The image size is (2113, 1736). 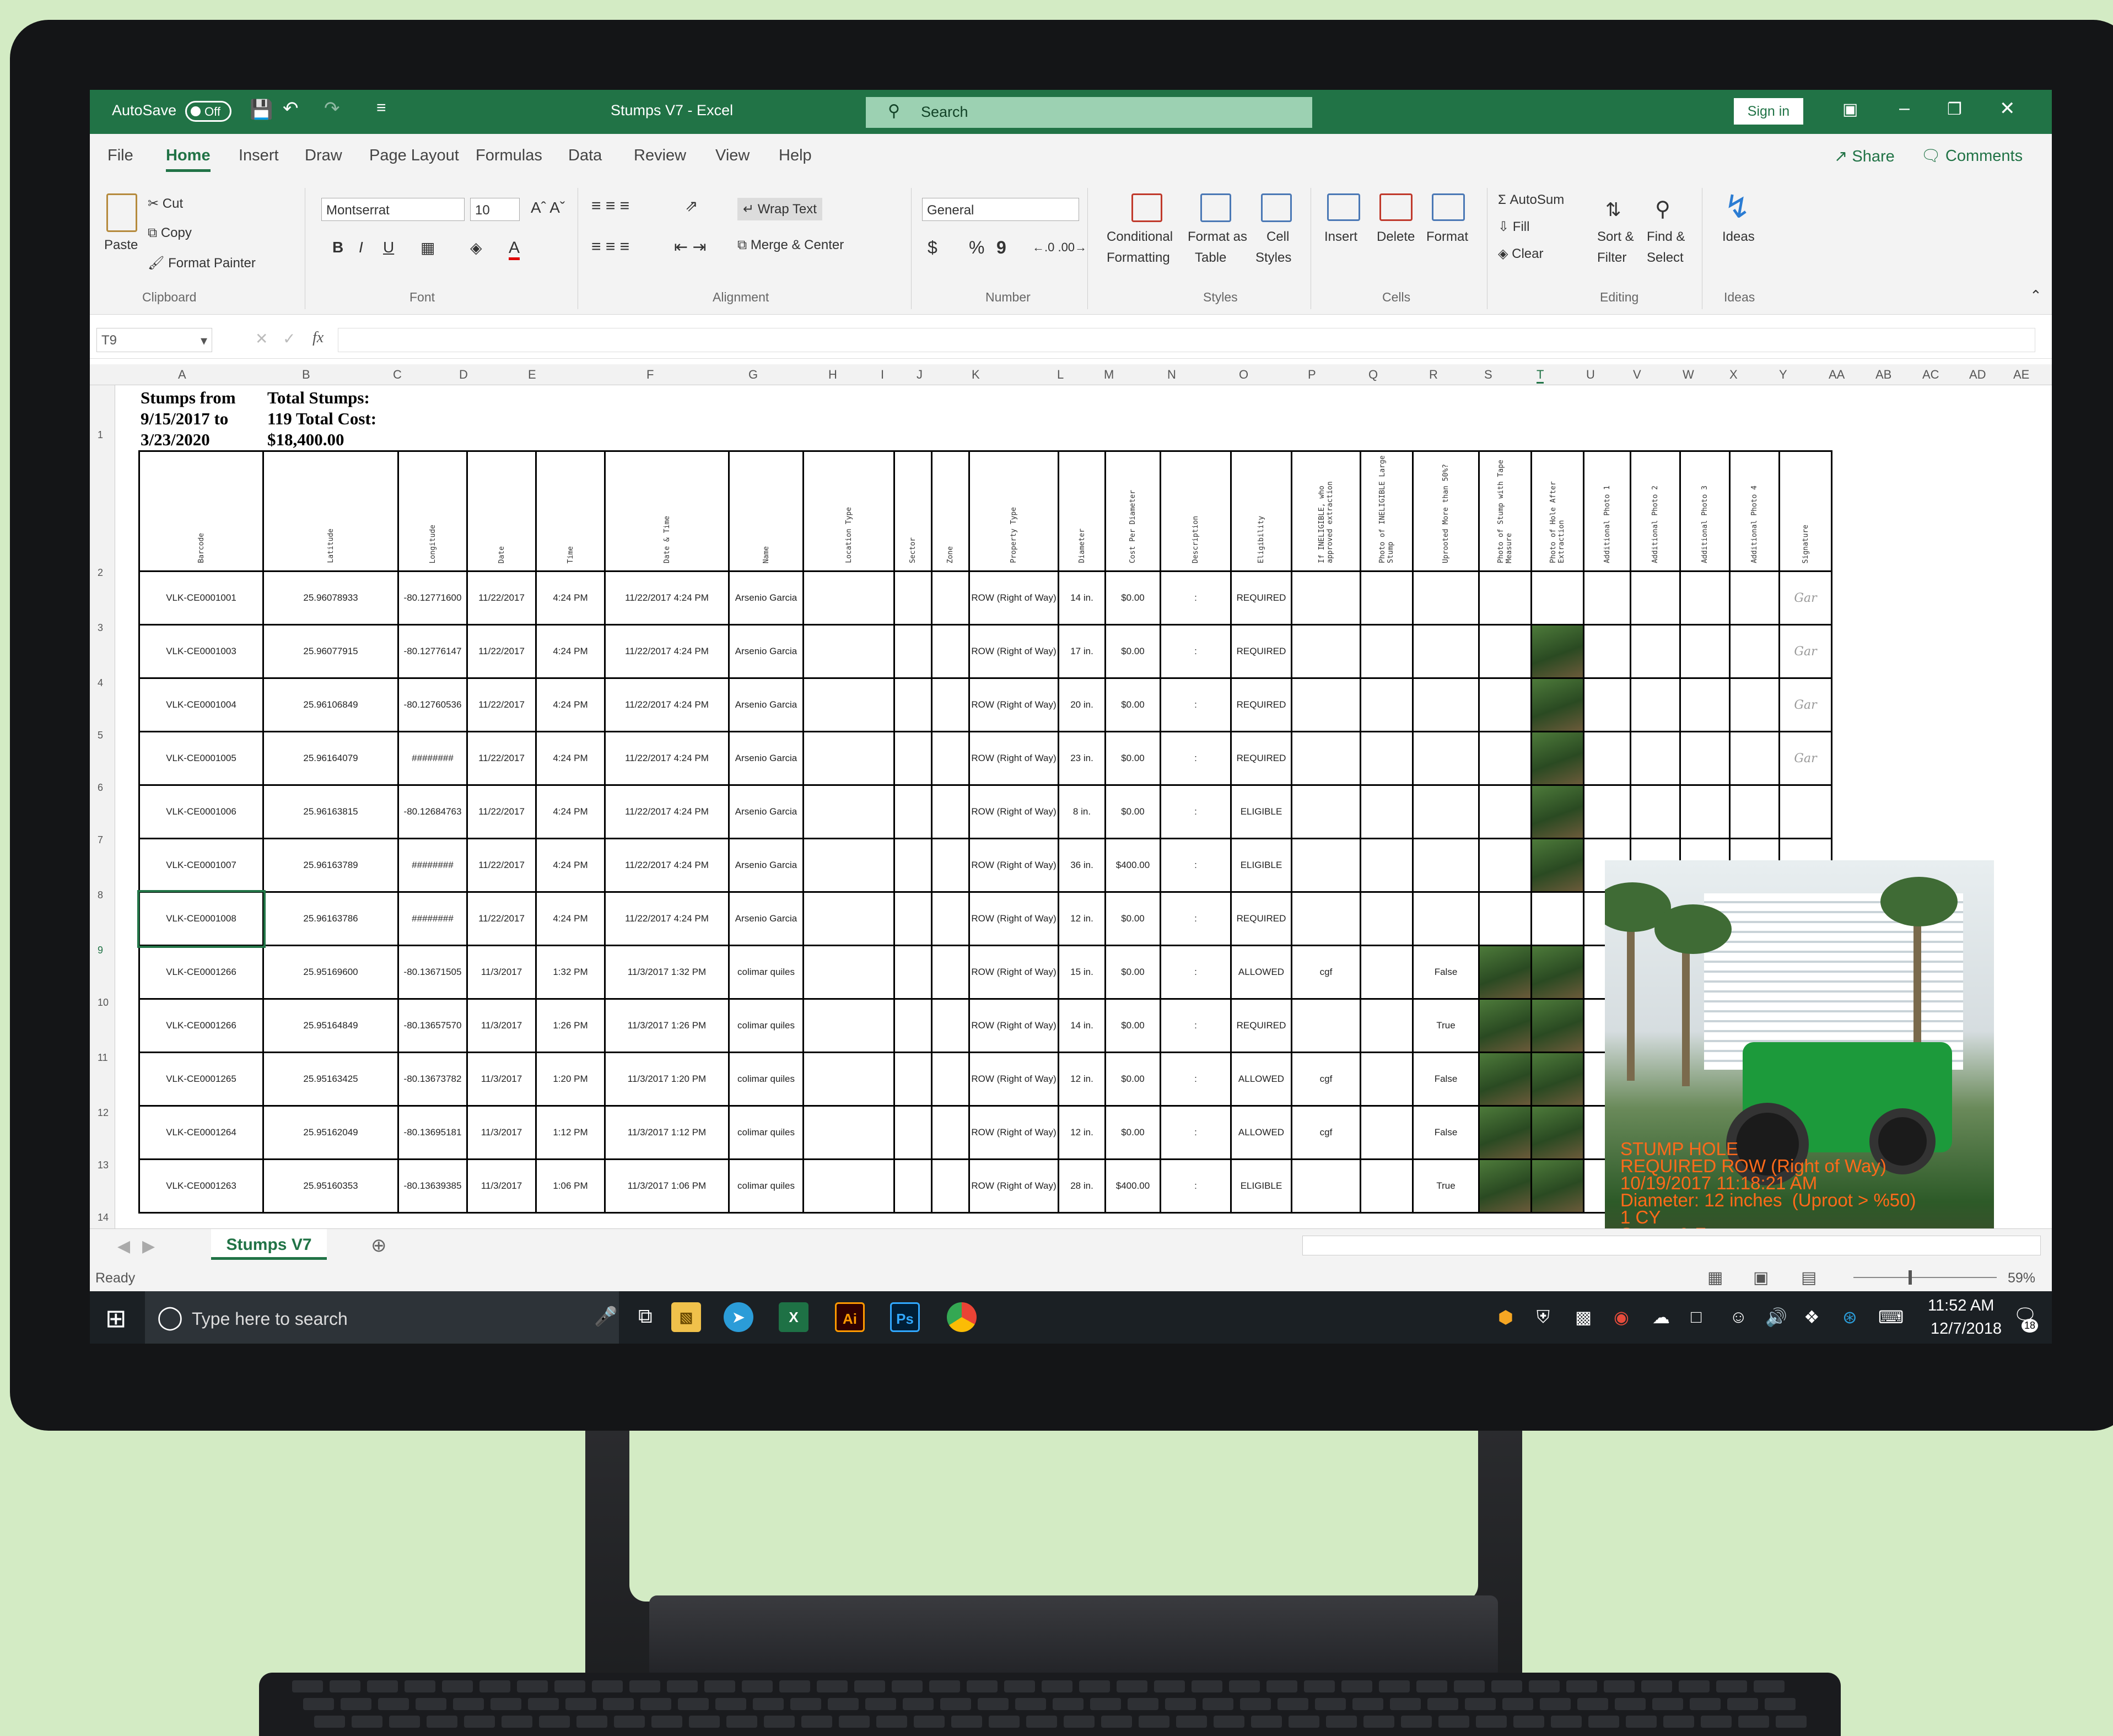 What do you see at coordinates (1978, 375) in the screenshot?
I see `column-header: AD` at bounding box center [1978, 375].